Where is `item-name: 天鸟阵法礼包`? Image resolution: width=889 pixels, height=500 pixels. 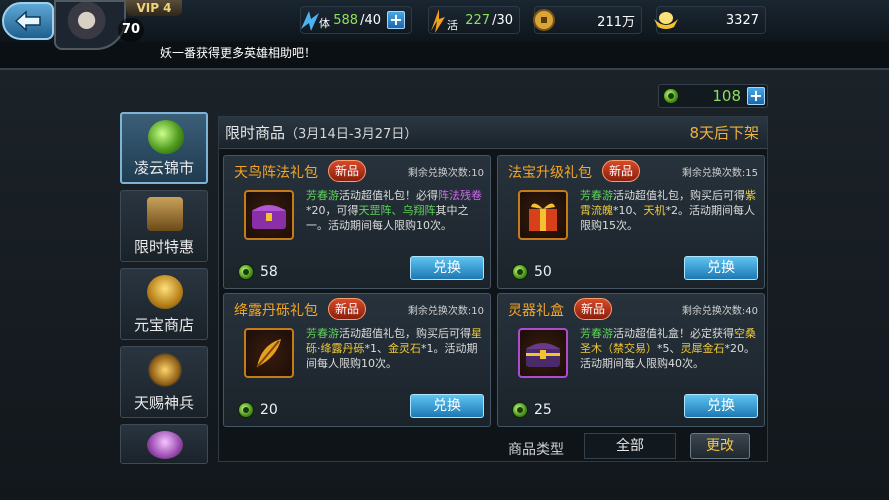
item-name: 天鸟阵法礼包 is located at coordinates (276, 173).